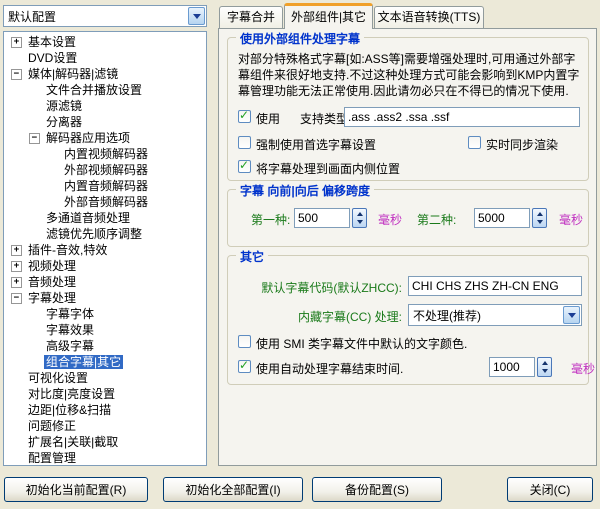 Image resolution: width=600 pixels, height=509 pixels. I want to click on second-offset-input, so click(502, 218).